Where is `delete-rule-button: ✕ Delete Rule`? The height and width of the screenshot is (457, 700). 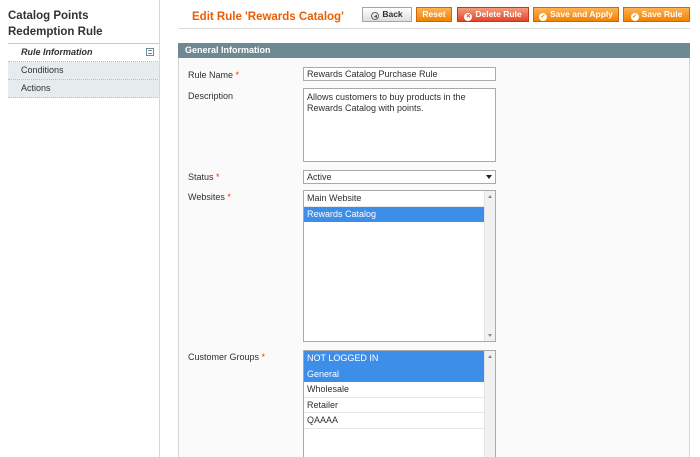 delete-rule-button: ✕ Delete Rule is located at coordinates (493, 14).